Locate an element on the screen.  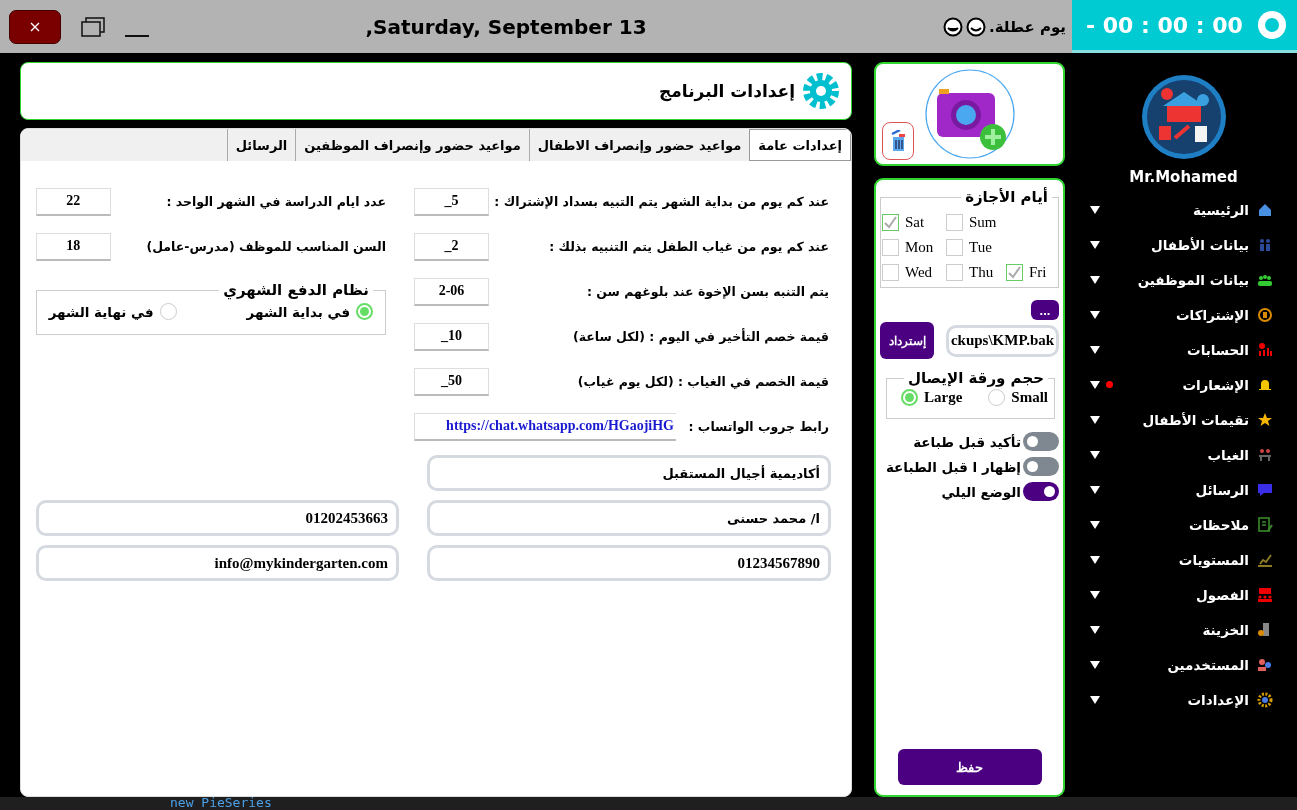
radio-option: Small is located at coordinates (1018, 397).